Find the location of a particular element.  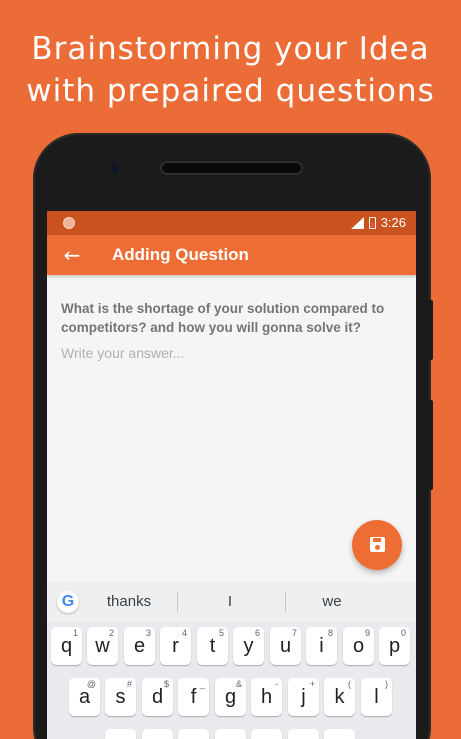

key-y: y6 is located at coordinates (248, 646).